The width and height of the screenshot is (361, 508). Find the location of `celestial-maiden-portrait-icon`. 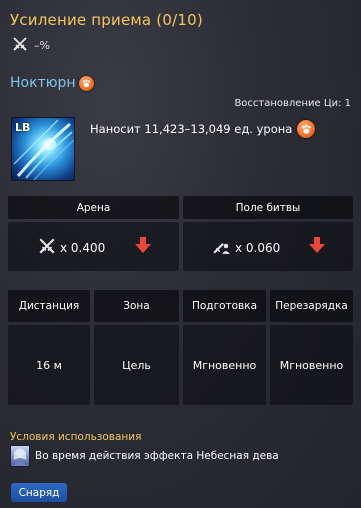

celestial-maiden-portrait-icon is located at coordinates (20, 456).